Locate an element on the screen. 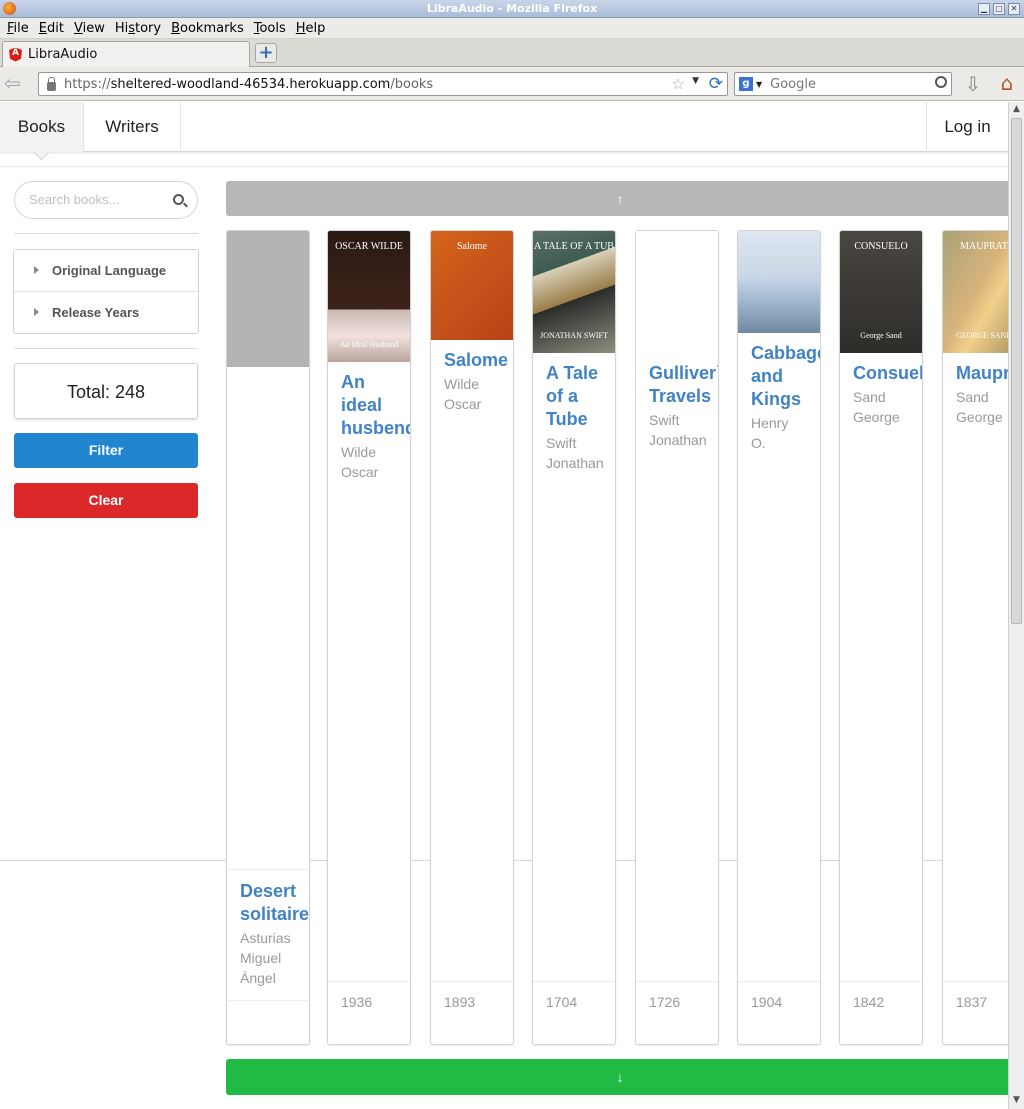 The height and width of the screenshot is (1109, 1024). back-arrow-icon: ⇦ is located at coordinates (12, 83).